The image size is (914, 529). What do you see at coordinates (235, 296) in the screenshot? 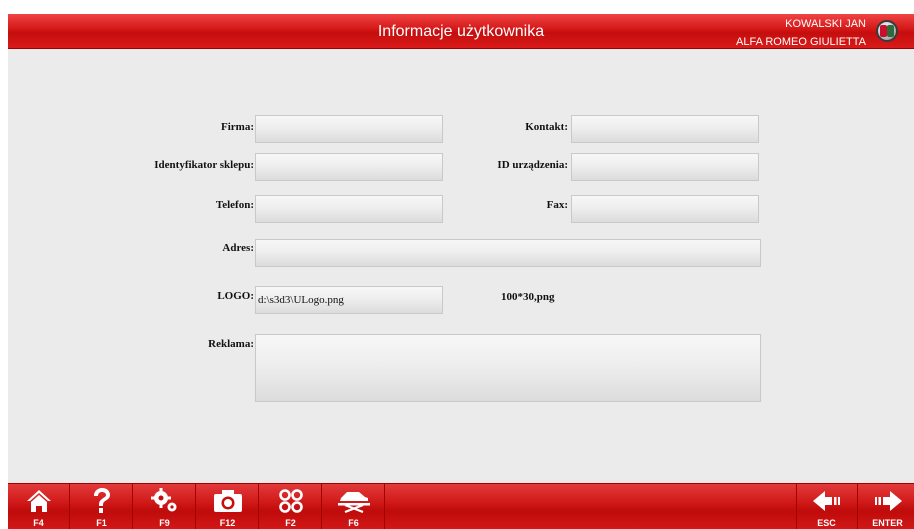
I see `logo-label: LOGO:` at bounding box center [235, 296].